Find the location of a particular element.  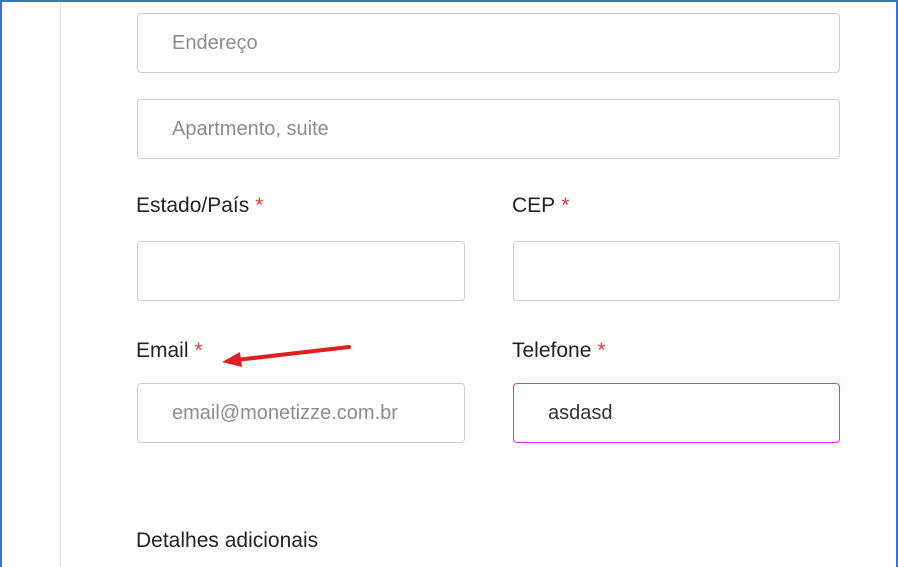

address-input is located at coordinates (488, 43).